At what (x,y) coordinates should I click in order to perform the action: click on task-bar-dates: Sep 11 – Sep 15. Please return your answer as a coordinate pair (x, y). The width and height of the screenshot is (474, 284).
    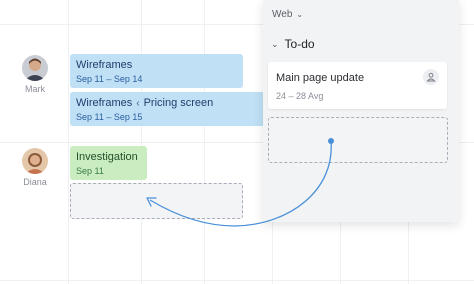
    Looking at the image, I should click on (109, 117).